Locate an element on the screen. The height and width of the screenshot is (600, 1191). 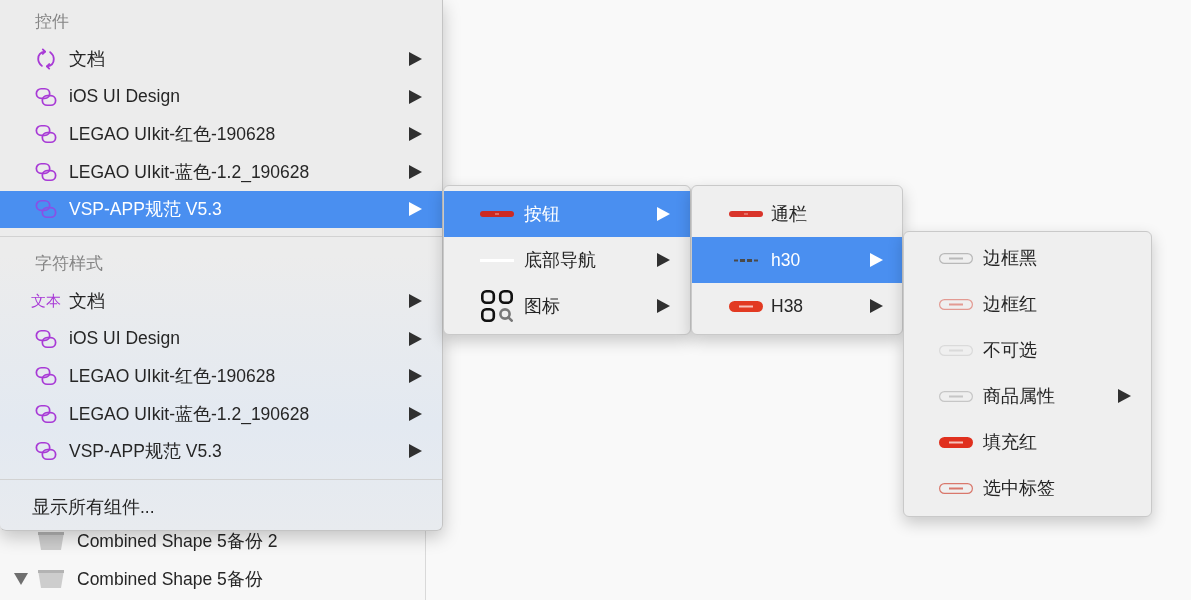
menu-item: VSP-APP规范 V5.3 is located at coordinates (221, 451).